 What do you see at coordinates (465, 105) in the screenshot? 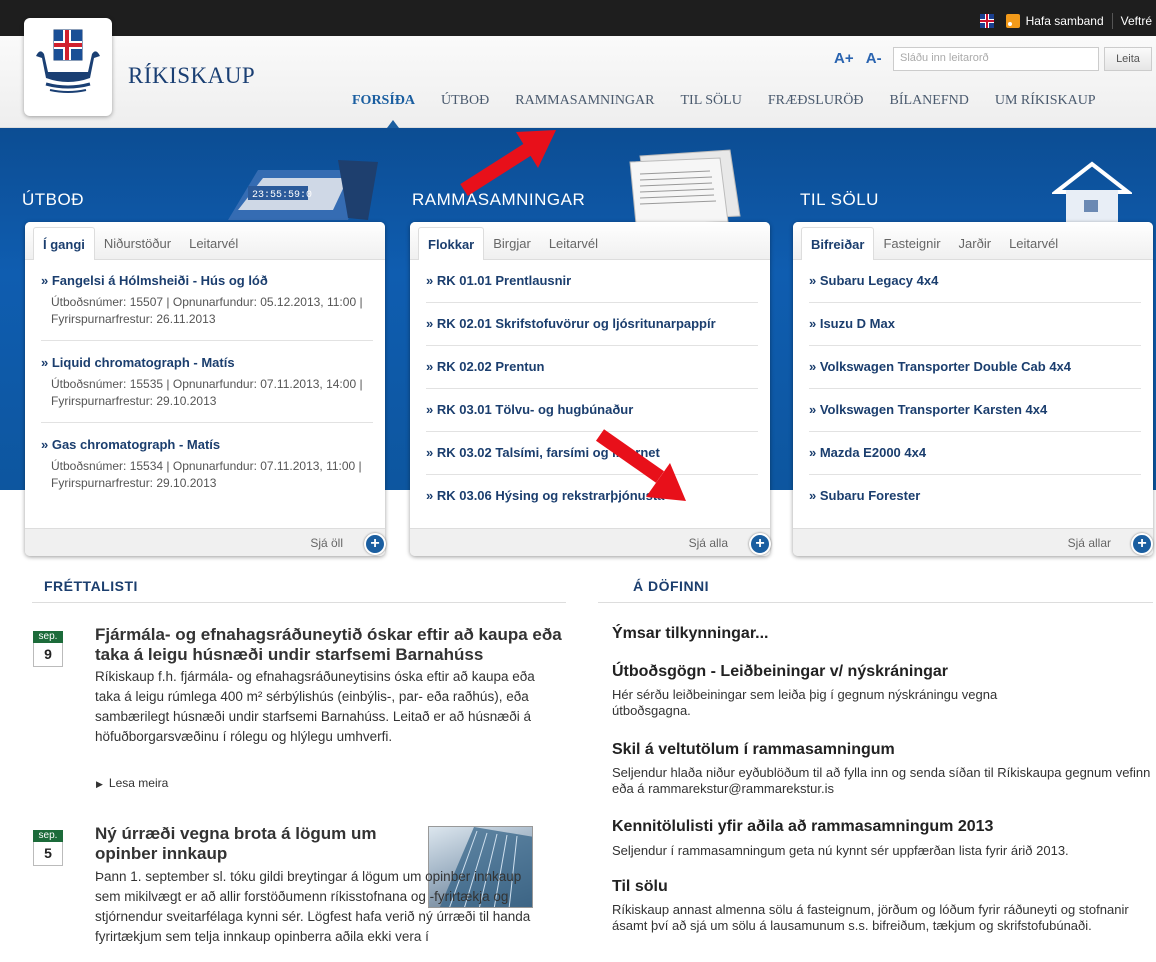
I see `nav-utbod: ÚTBOÐ` at bounding box center [465, 105].